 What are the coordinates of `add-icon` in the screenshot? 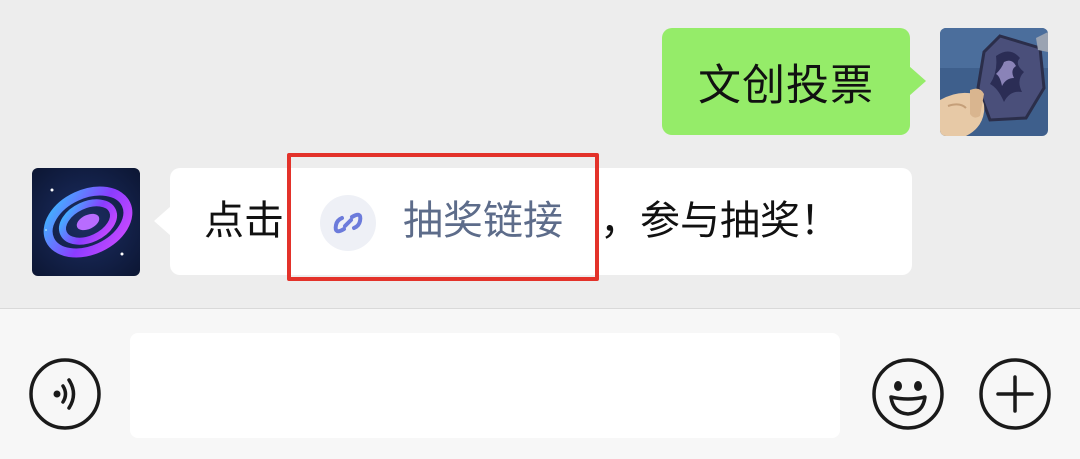 It's located at (1015, 396).